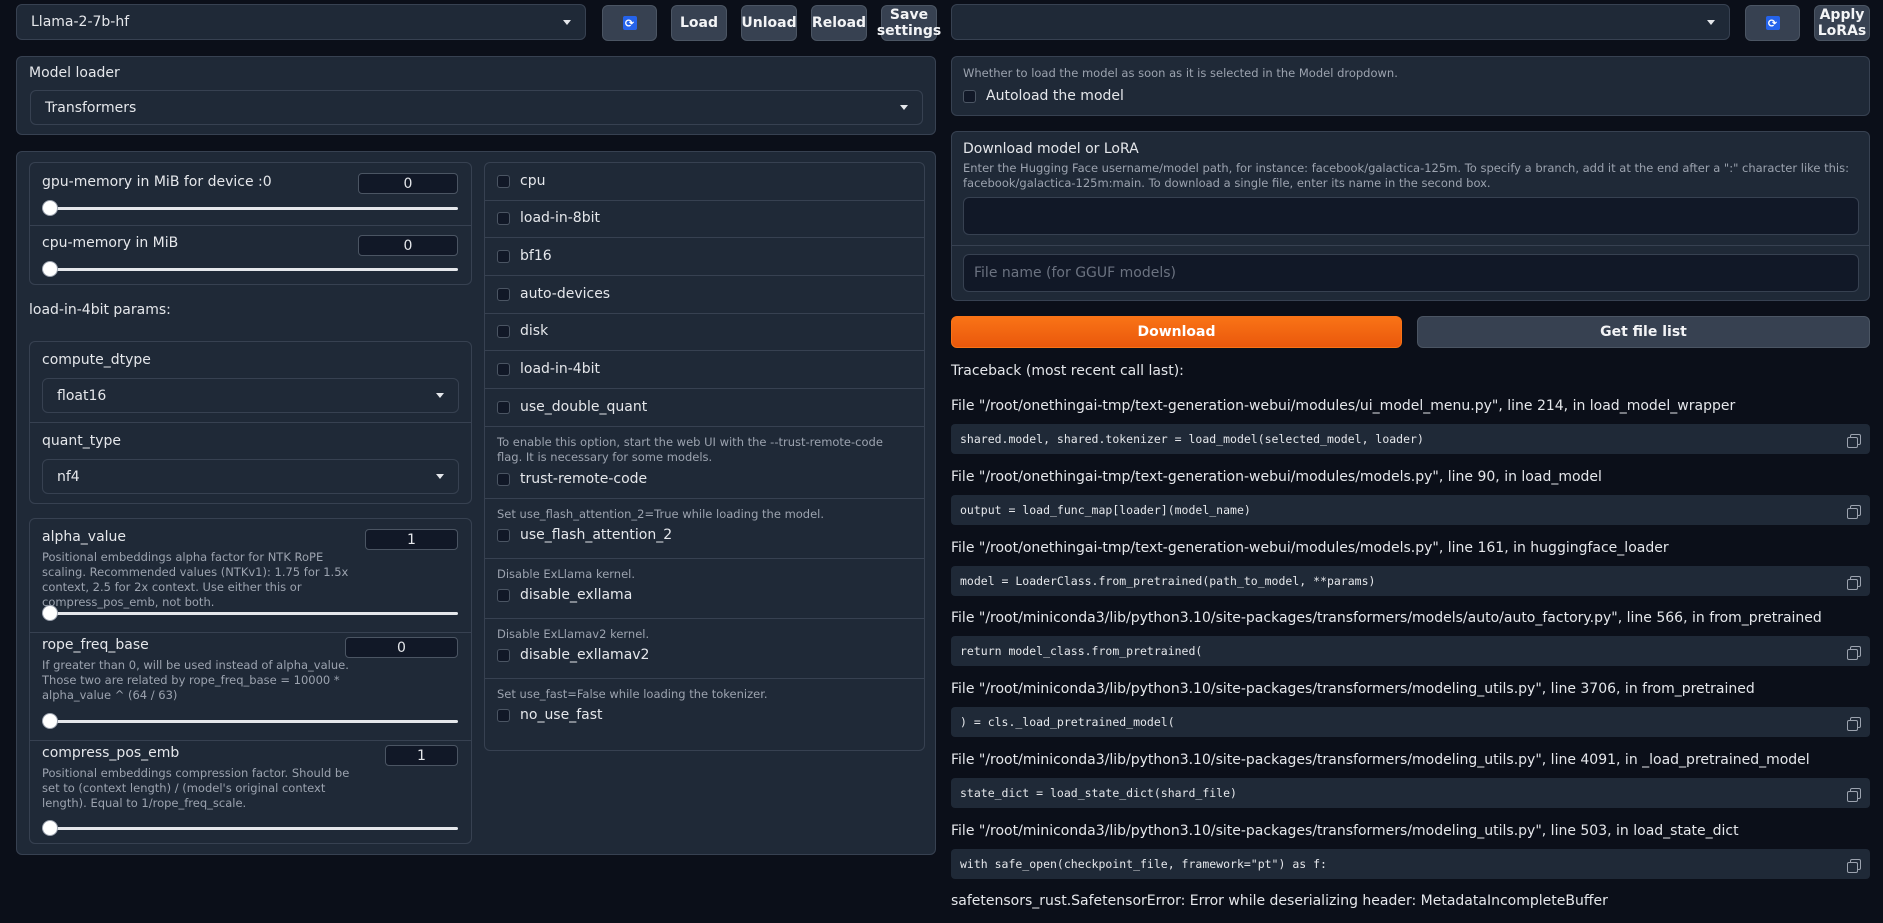  What do you see at coordinates (408, 183) in the screenshot?
I see `gpu-memory-input: 0` at bounding box center [408, 183].